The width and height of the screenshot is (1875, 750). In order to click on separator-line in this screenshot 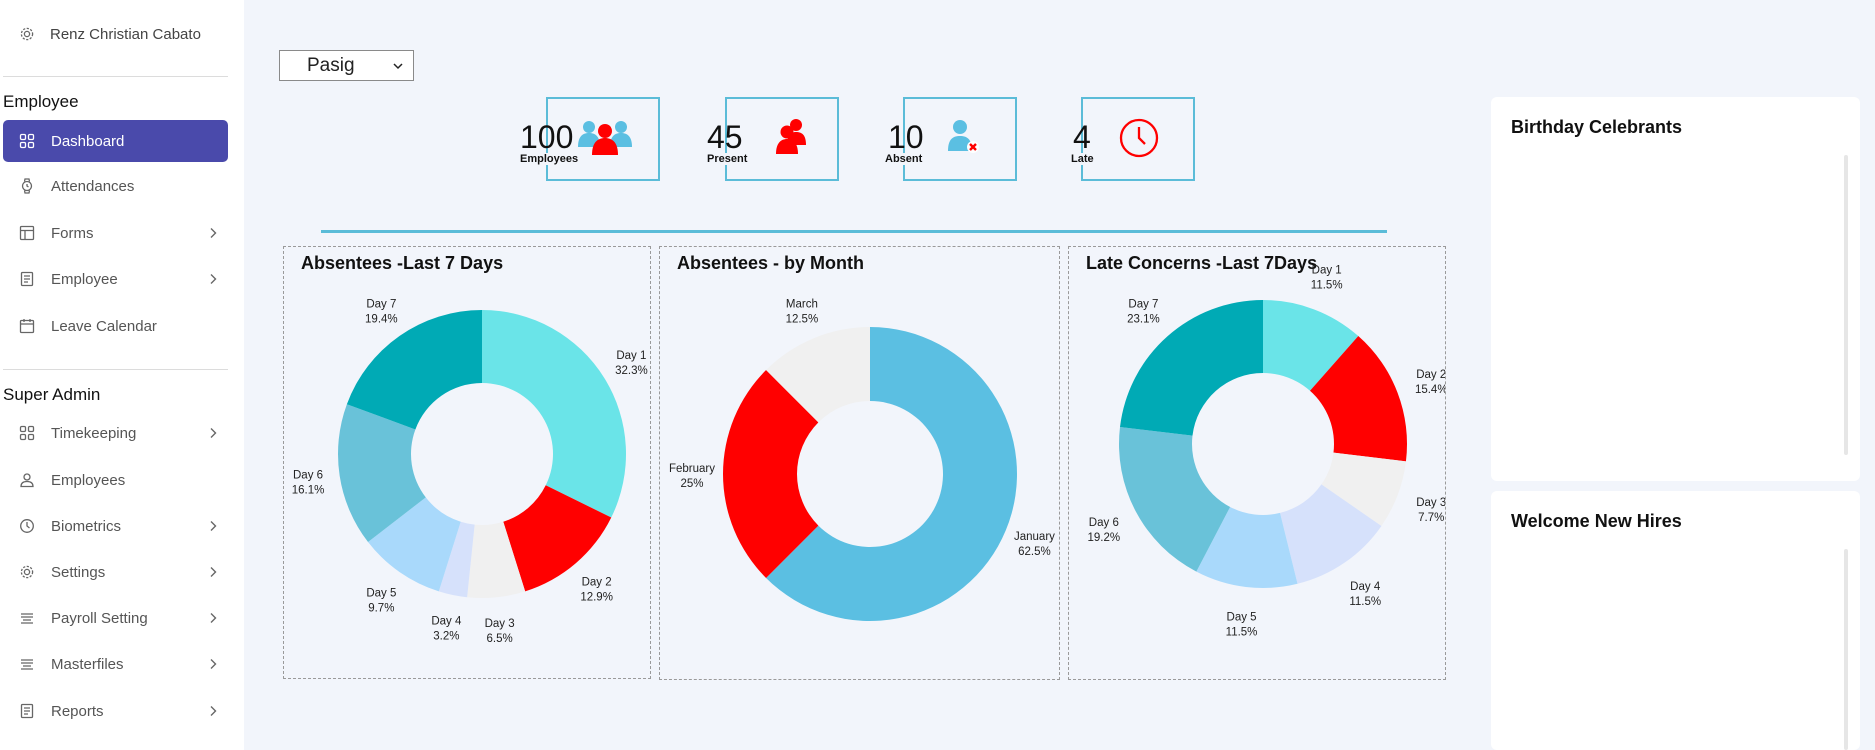, I will do `click(854, 231)`.